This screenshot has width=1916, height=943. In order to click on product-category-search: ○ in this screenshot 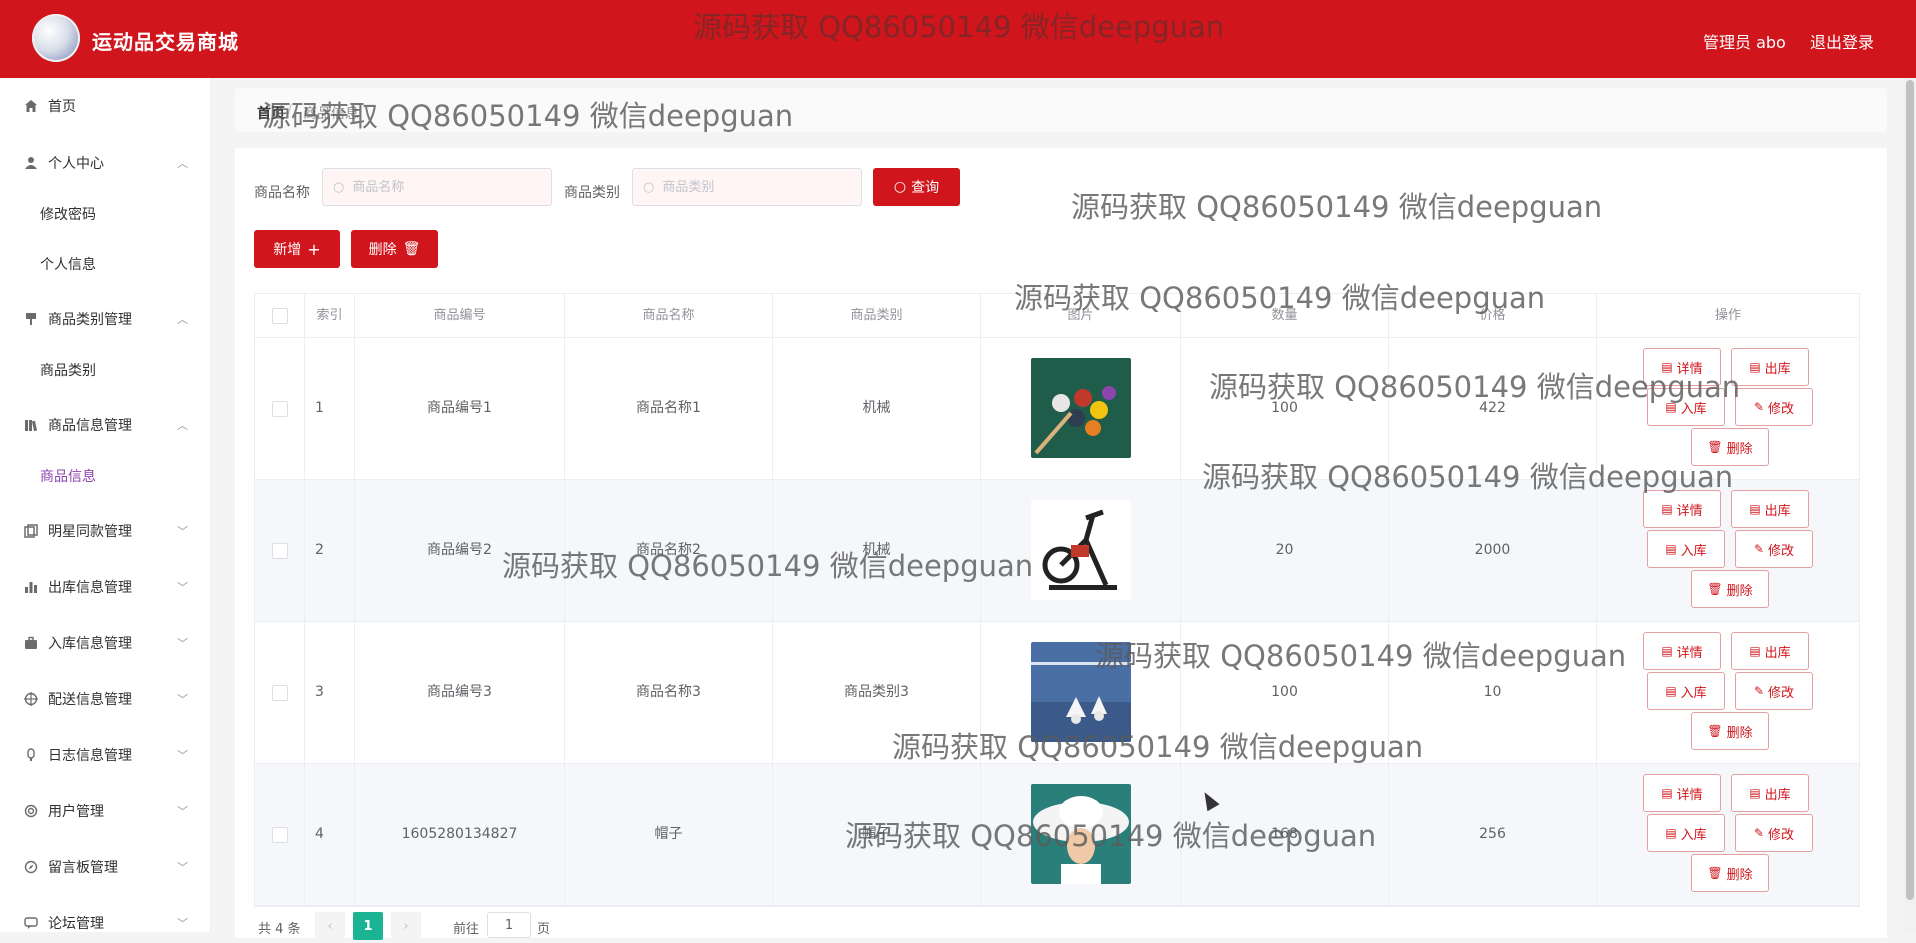, I will do `click(747, 187)`.